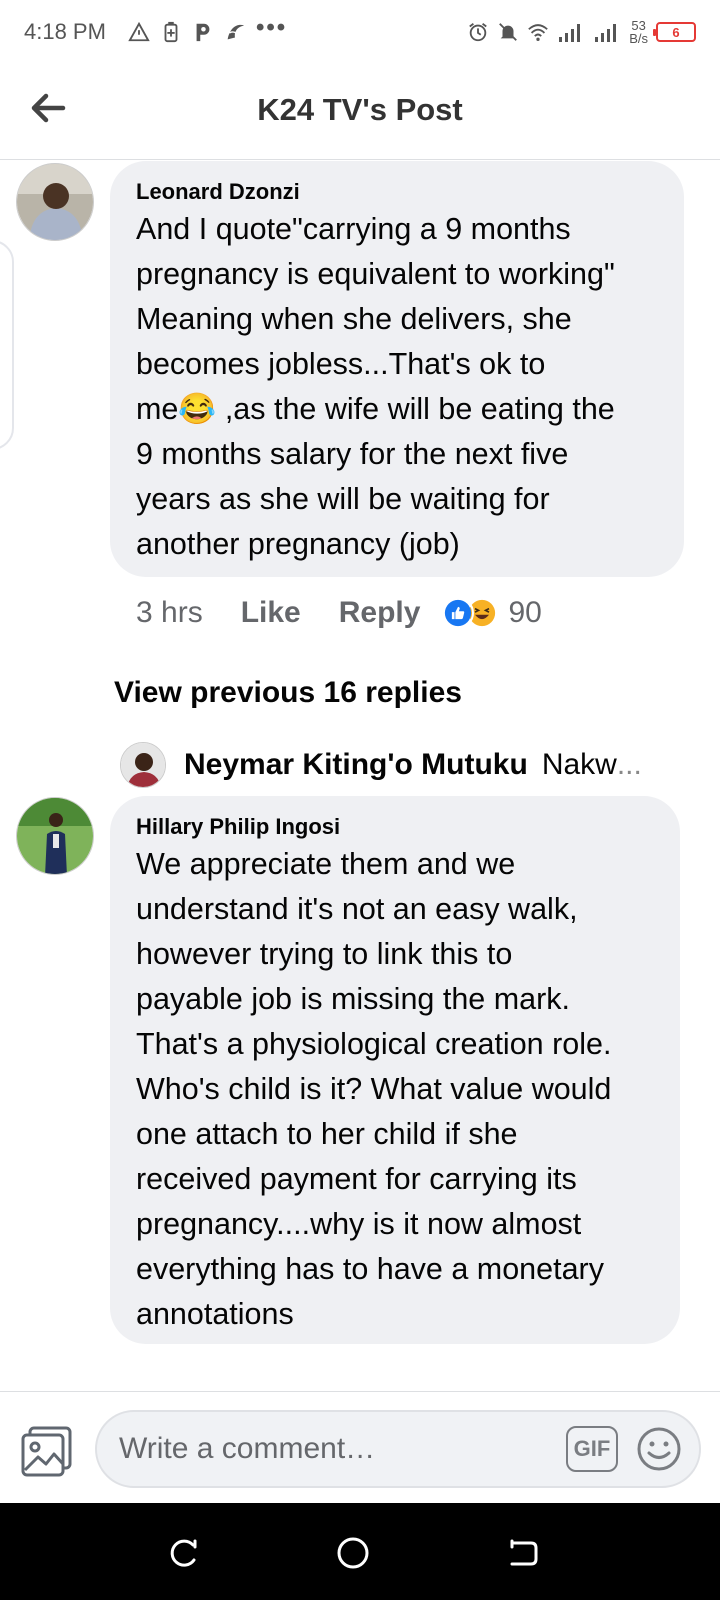 The width and height of the screenshot is (720, 1600). What do you see at coordinates (183, 1553) in the screenshot?
I see `recents-icon` at bounding box center [183, 1553].